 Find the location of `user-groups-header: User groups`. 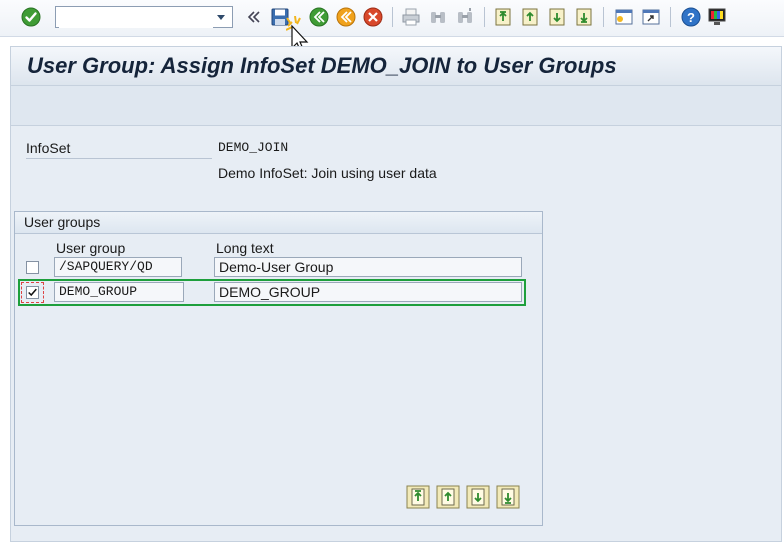

user-groups-header: User groups is located at coordinates (278, 223).